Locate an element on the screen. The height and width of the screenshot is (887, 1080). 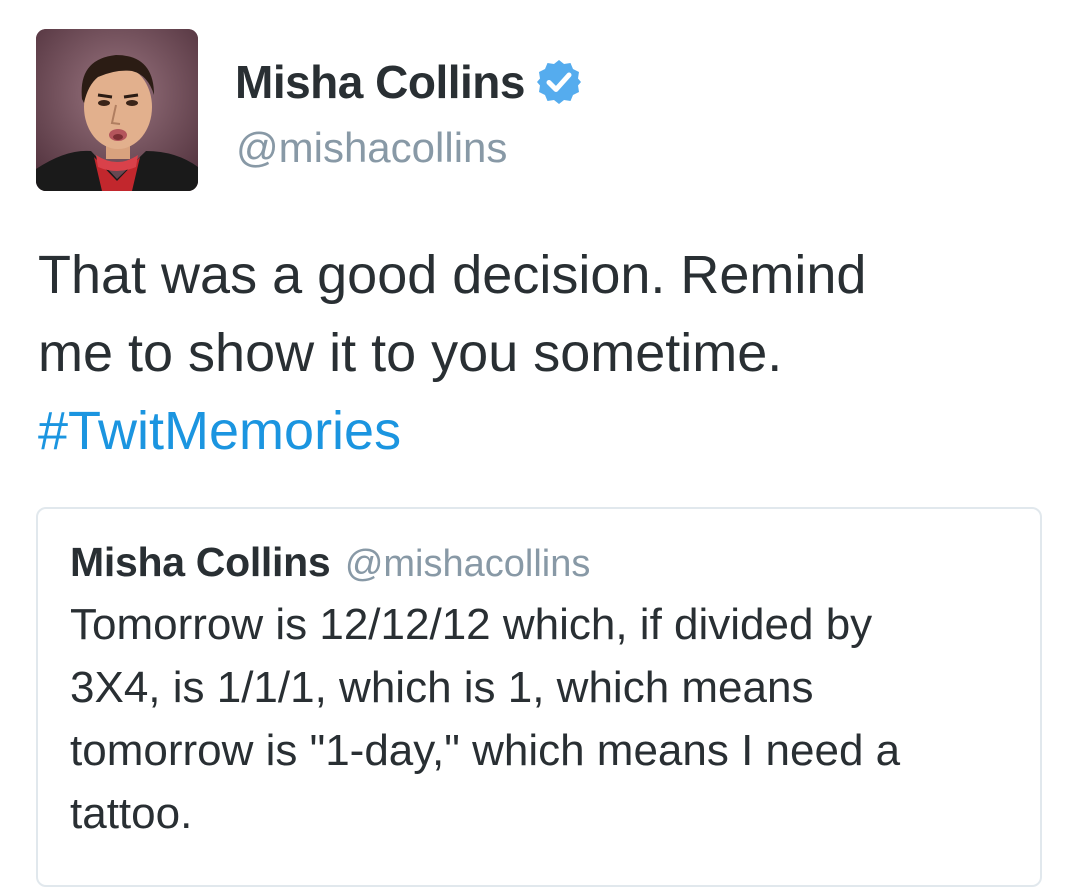
author-handle: @mishacollins is located at coordinates (371, 148).